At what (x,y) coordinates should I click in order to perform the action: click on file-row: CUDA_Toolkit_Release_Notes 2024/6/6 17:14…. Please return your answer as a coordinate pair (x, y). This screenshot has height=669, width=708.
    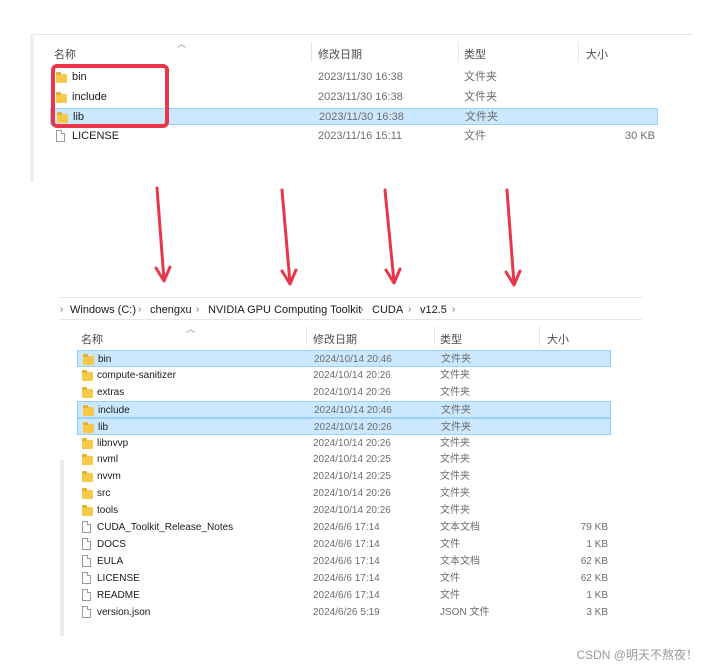
    Looking at the image, I should click on (344, 527).